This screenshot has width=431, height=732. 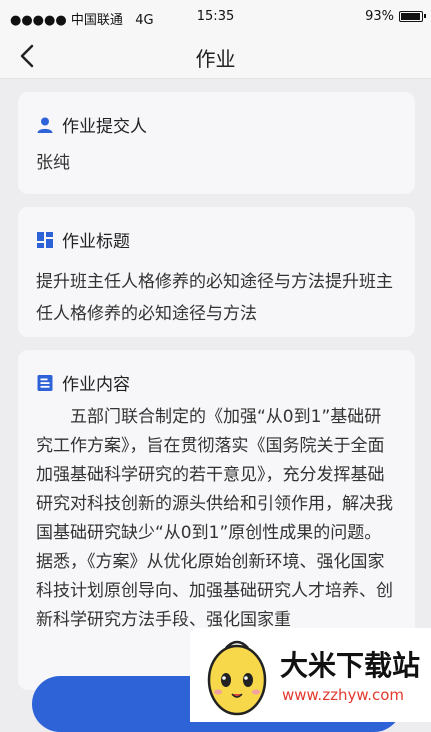 I want to click on submitter-header: 作业提交人, so click(x=216, y=124).